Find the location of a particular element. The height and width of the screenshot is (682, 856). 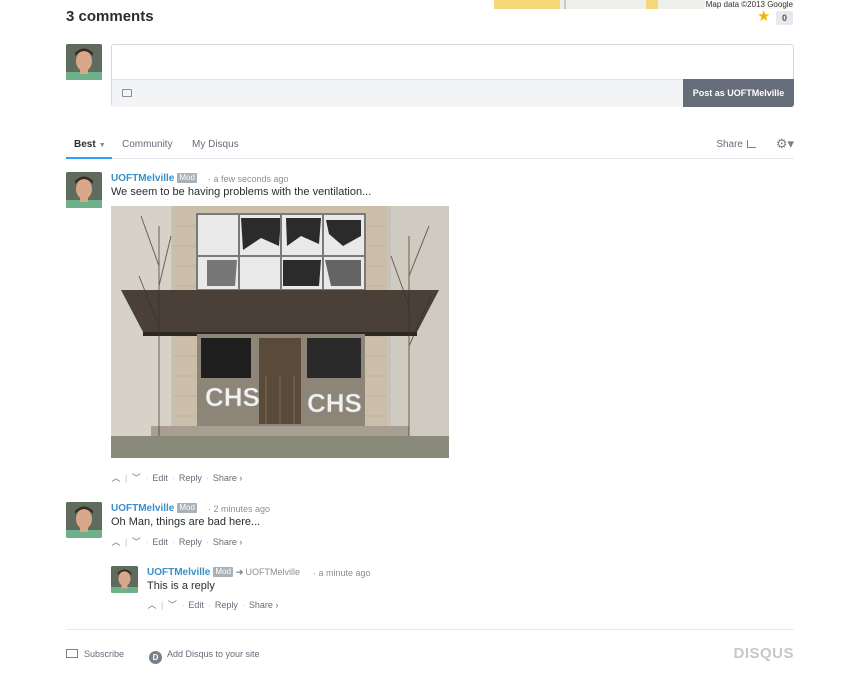

comment-time: · a few seconds ago is located at coordinates (248, 179).